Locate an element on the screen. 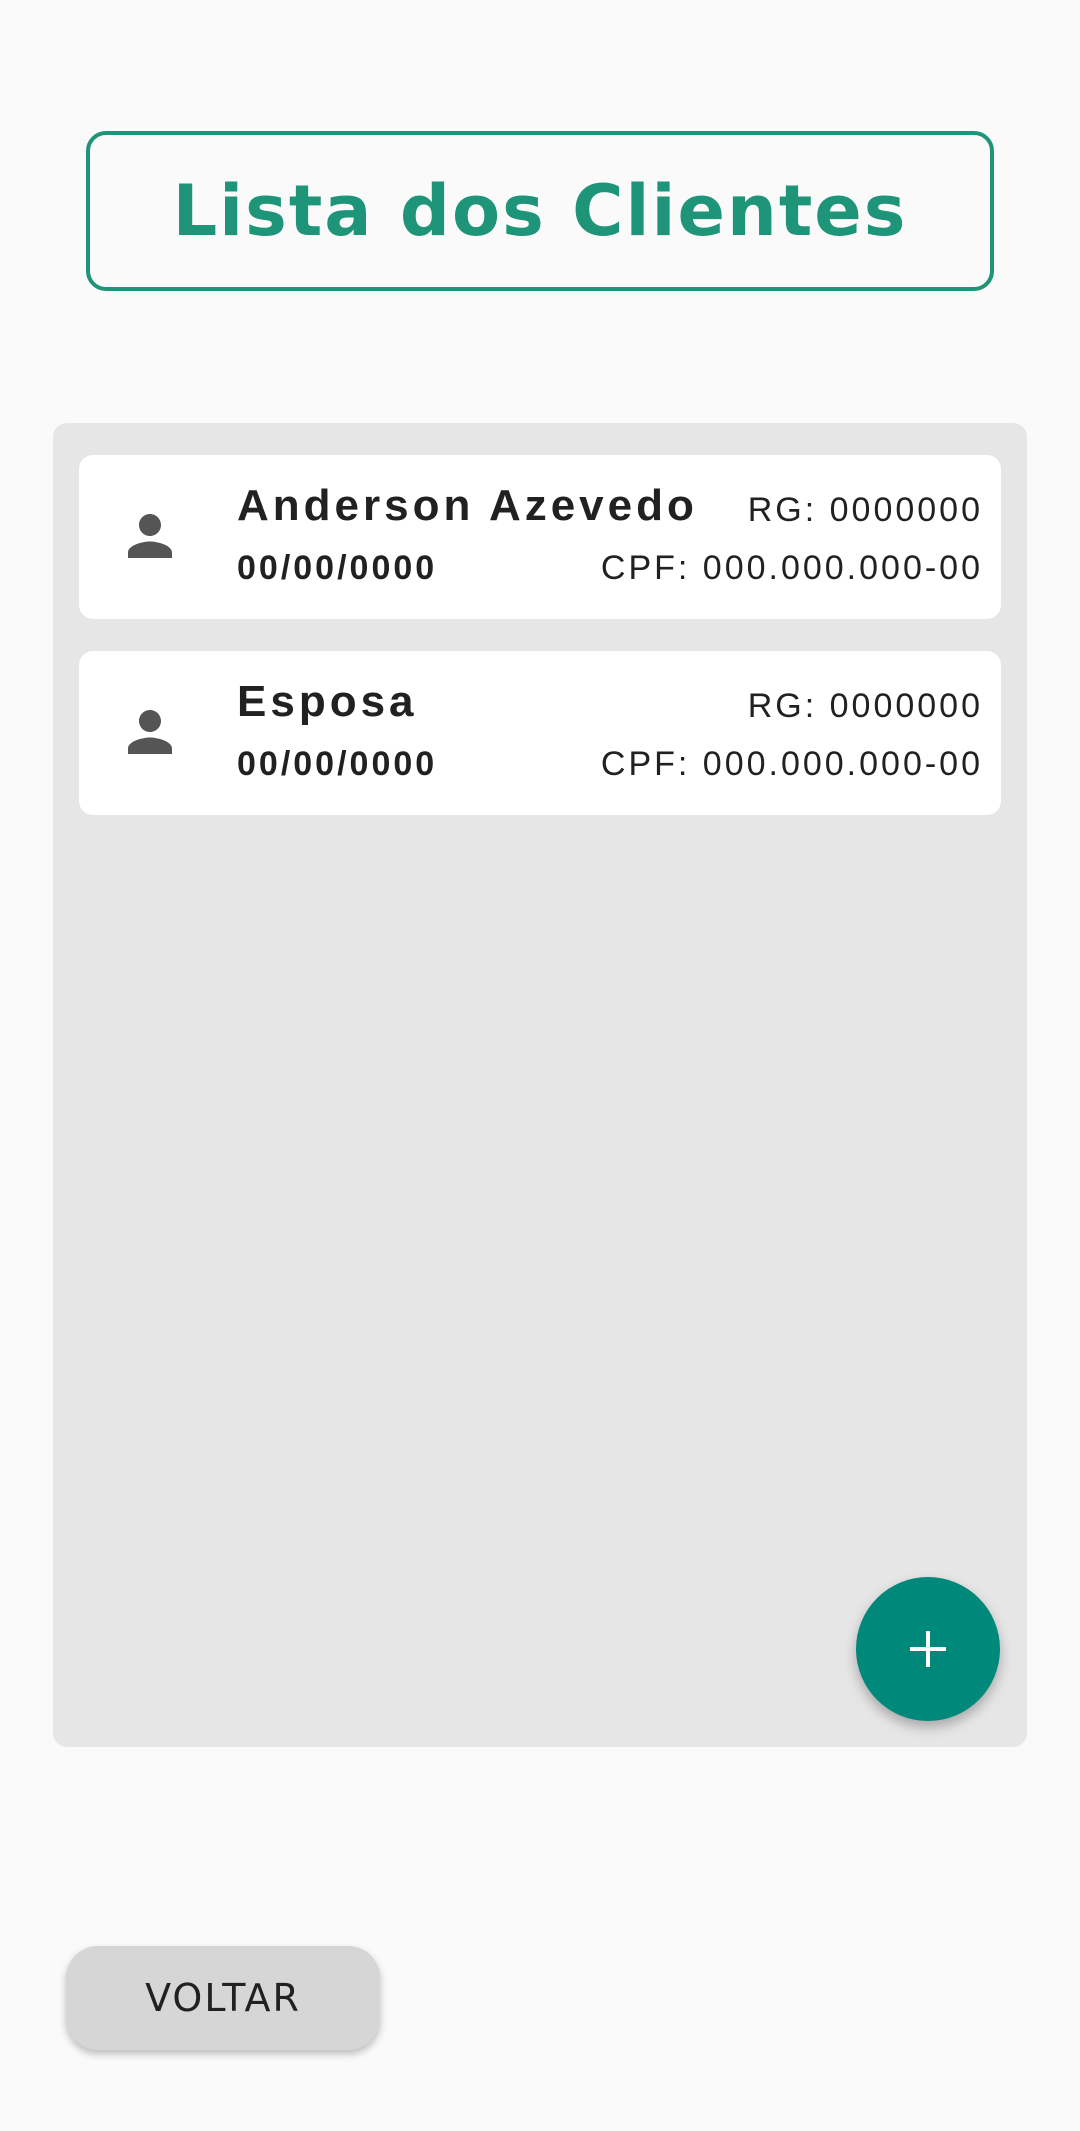  page-title: Lista dos Clientes is located at coordinates (540, 211).